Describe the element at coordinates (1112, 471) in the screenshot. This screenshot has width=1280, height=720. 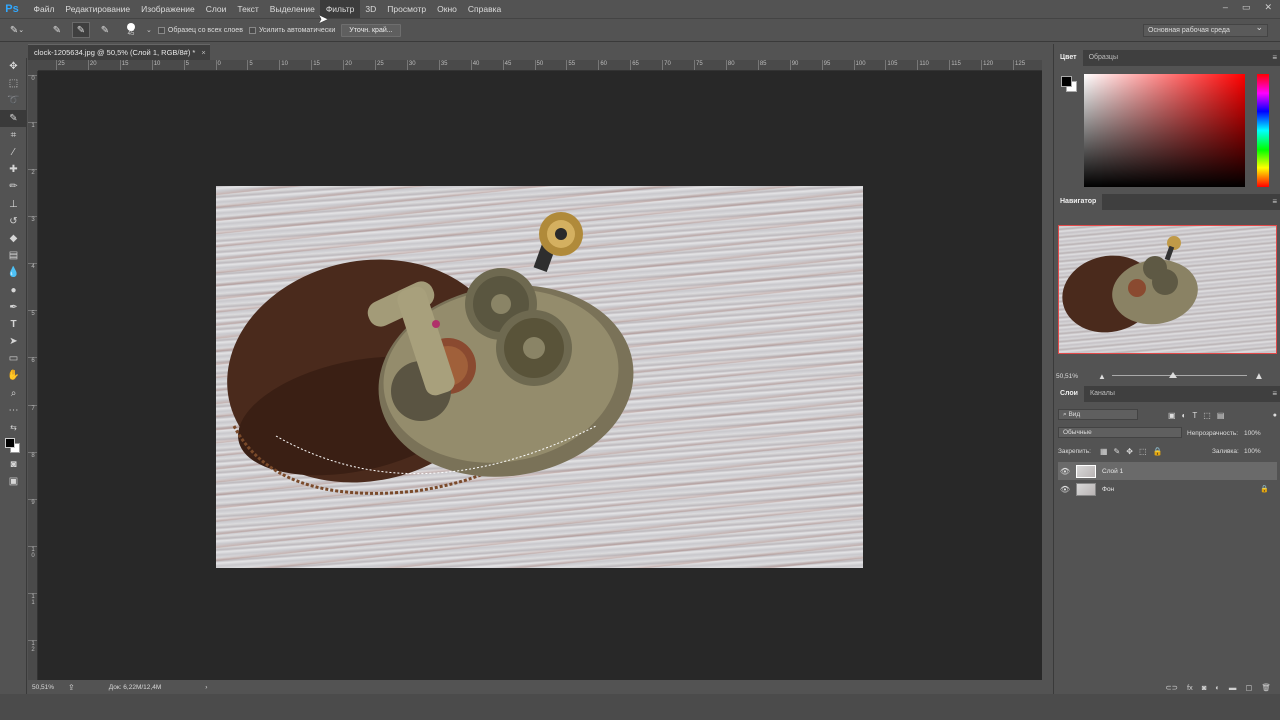
I see `layer-name: Слой 1` at that location.